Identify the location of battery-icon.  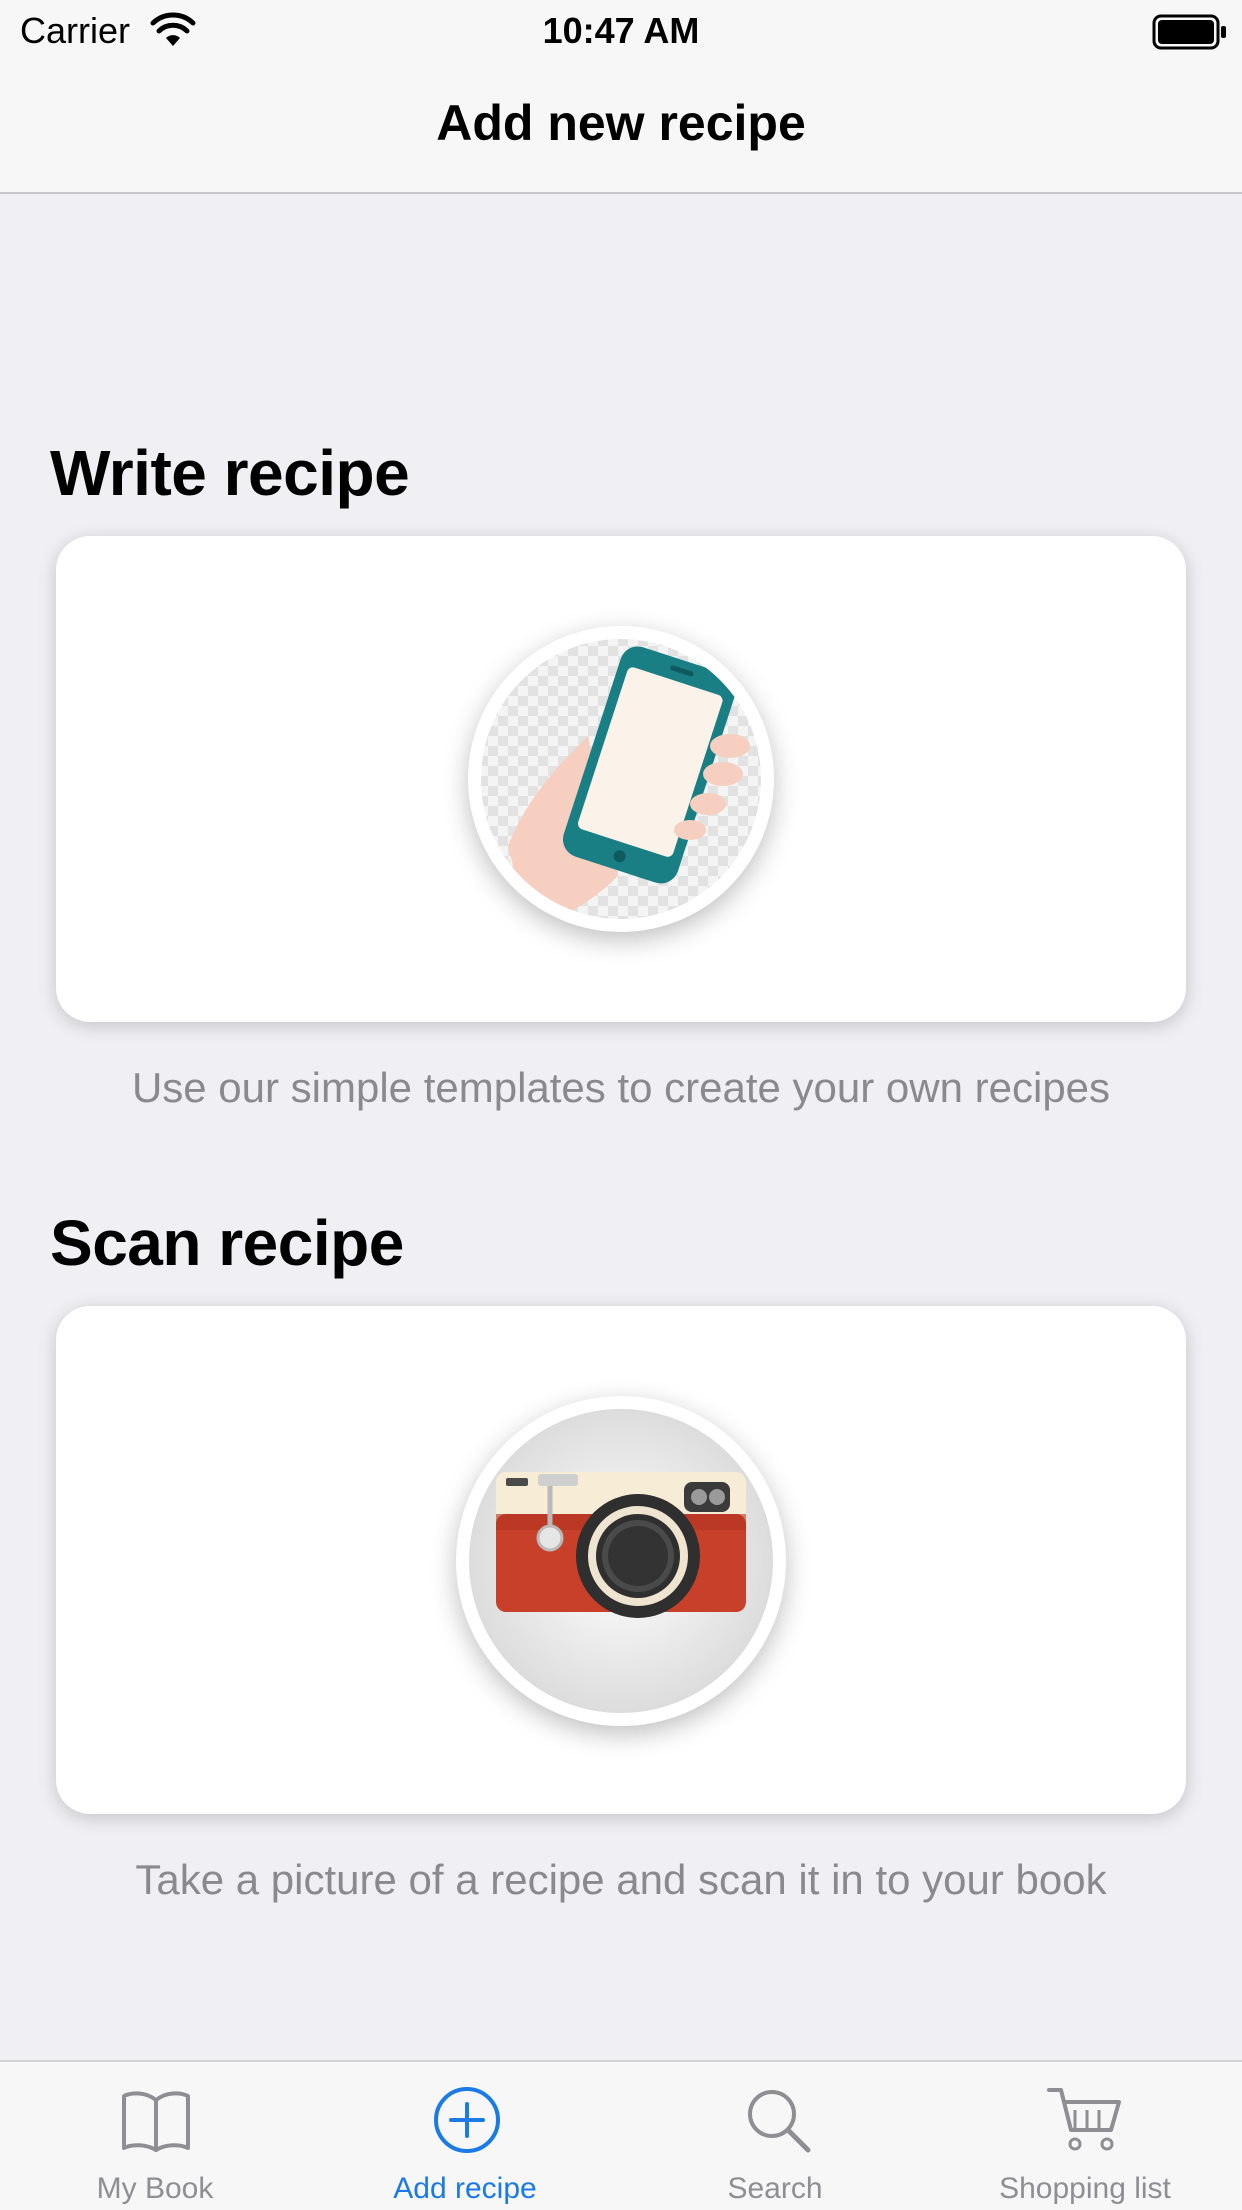
(1189, 32).